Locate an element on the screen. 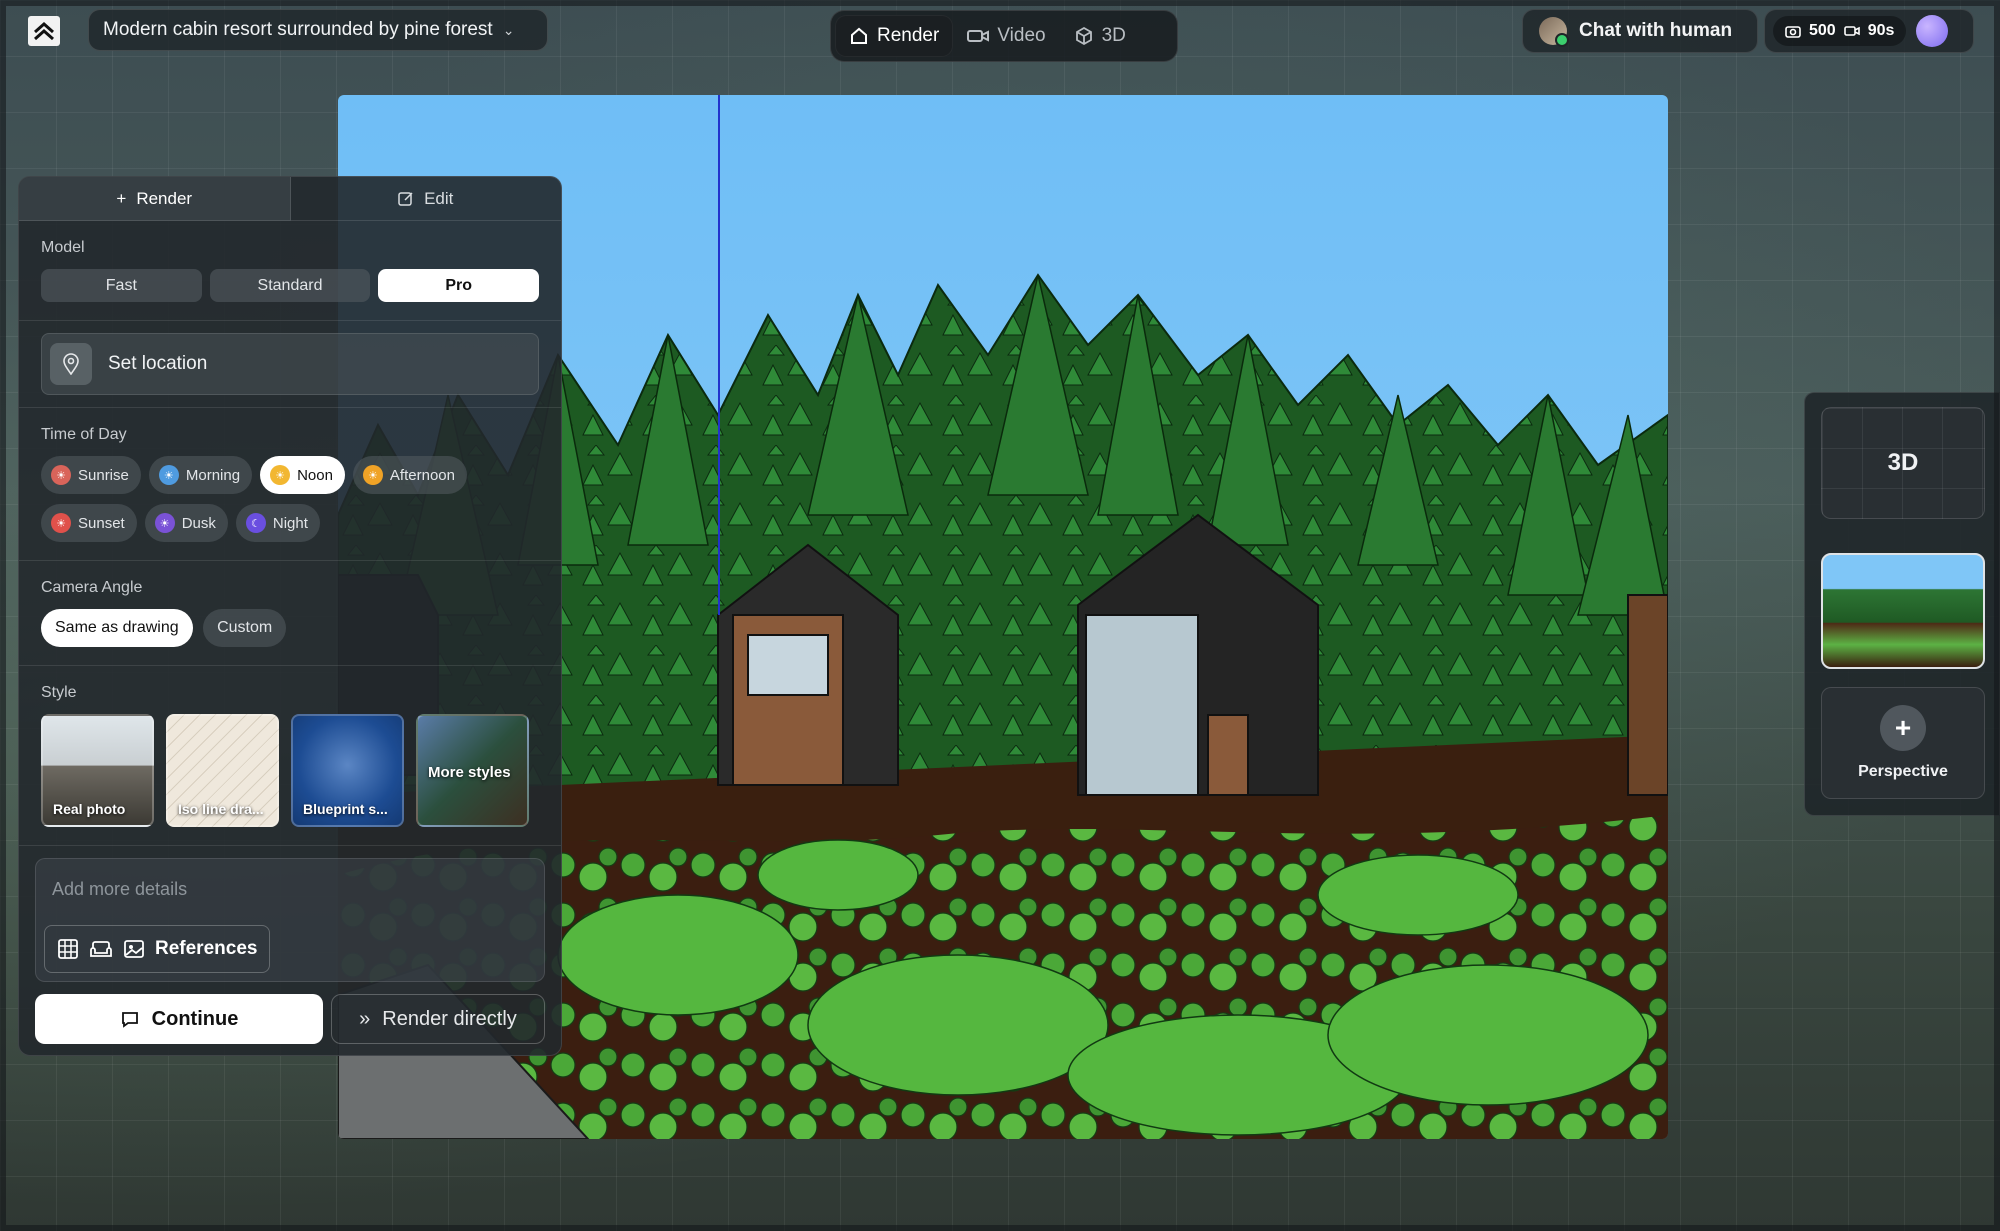 The height and width of the screenshot is (1231, 2000). model-fast-button: Fast is located at coordinates (121, 285).